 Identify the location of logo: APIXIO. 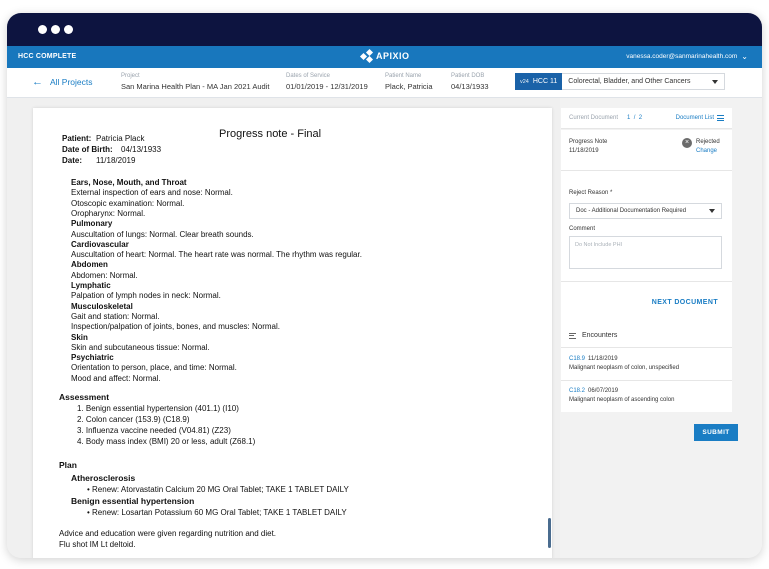
(384, 56).